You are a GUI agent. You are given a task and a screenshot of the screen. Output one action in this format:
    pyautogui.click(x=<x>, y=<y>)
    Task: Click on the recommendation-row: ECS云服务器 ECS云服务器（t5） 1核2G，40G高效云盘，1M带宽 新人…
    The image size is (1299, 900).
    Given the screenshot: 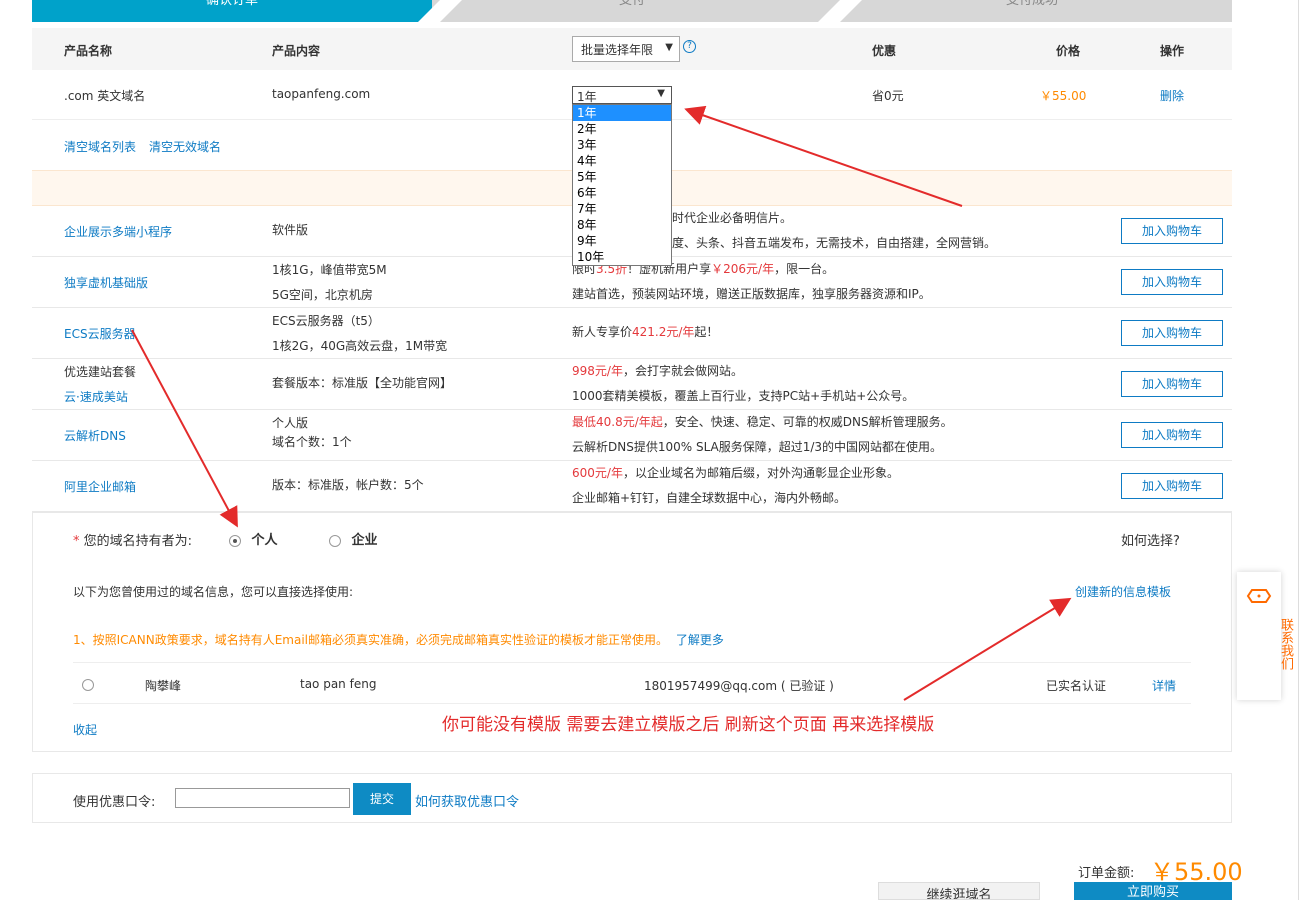 What is the action you would take?
    pyautogui.click(x=632, y=333)
    